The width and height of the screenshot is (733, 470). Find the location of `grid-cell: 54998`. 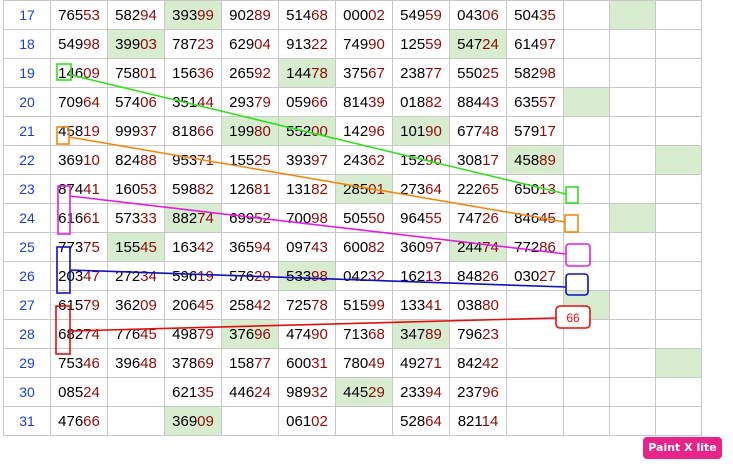

grid-cell: 54998 is located at coordinates (79, 44).